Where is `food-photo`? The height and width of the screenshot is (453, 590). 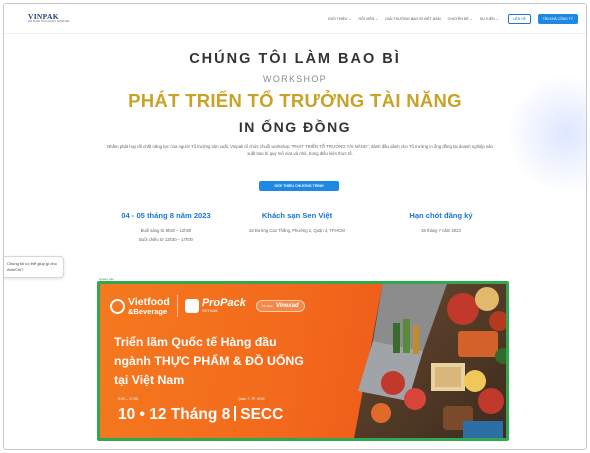 food-photo is located at coordinates (429, 361).